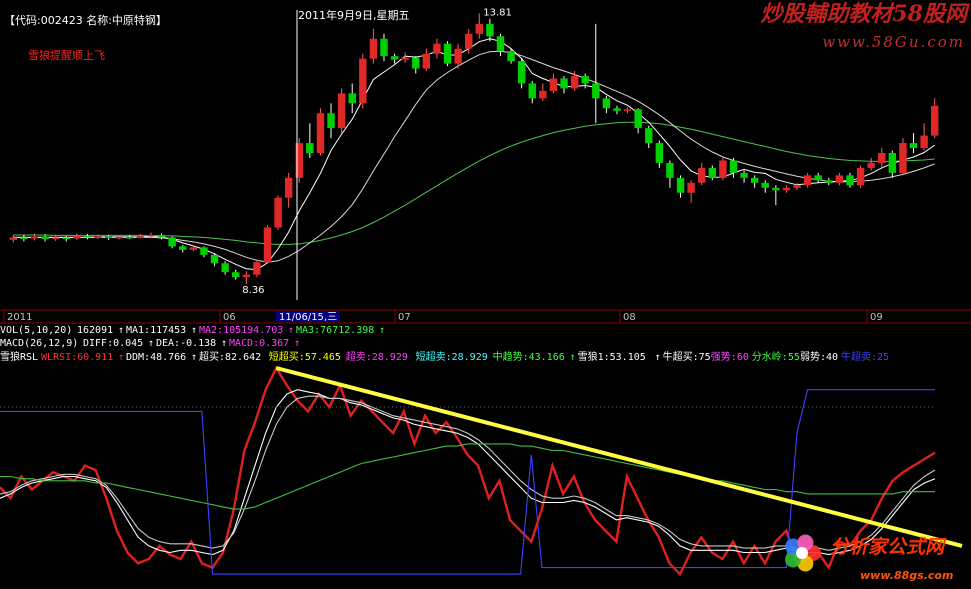  What do you see at coordinates (19, 317) in the screenshot?
I see `axis-tick-label: 2011` at bounding box center [19, 317].